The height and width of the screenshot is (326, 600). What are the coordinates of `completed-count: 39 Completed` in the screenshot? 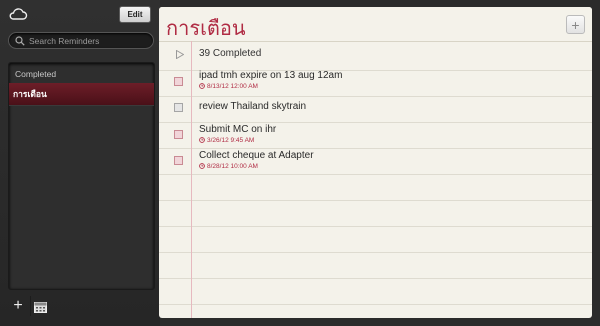 It's located at (230, 53).